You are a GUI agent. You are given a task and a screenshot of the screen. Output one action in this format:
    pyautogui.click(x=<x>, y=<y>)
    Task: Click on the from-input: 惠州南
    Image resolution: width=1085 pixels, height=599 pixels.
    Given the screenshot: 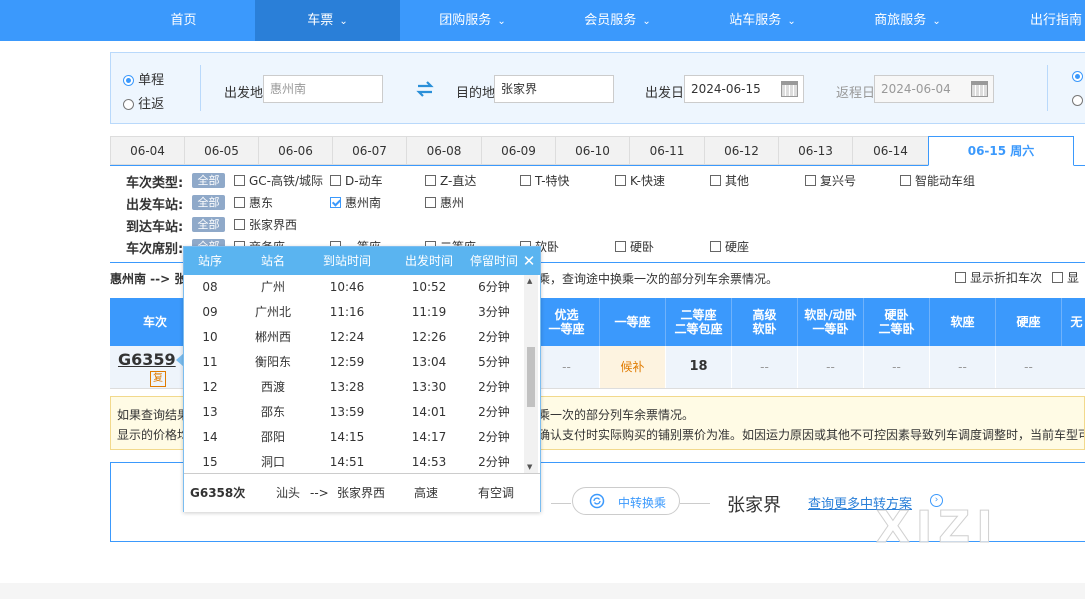 What is the action you would take?
    pyautogui.click(x=323, y=89)
    